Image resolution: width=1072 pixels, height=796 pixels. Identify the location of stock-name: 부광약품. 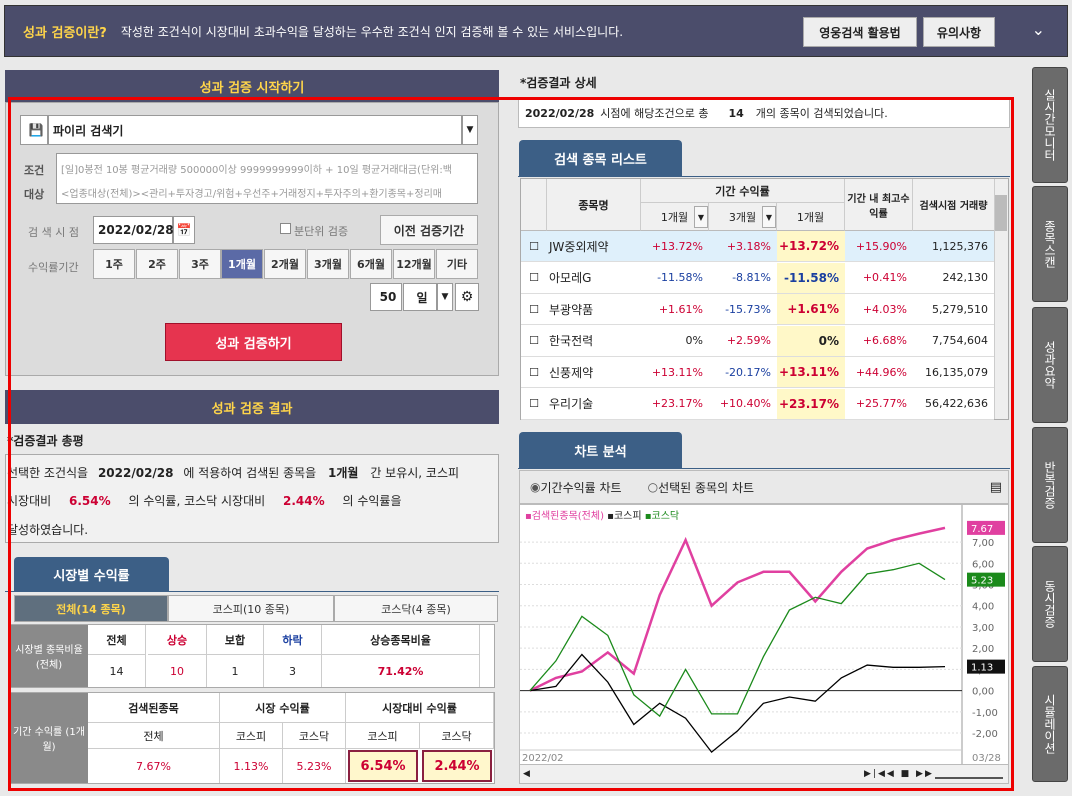
(594, 309).